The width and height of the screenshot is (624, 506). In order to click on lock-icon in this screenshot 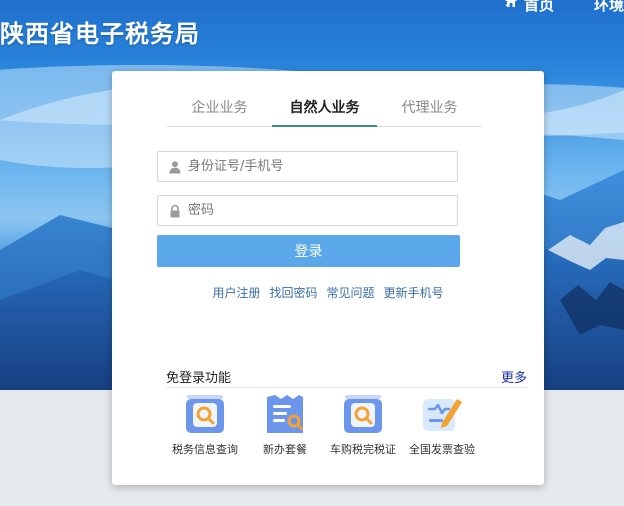, I will do `click(175, 211)`.